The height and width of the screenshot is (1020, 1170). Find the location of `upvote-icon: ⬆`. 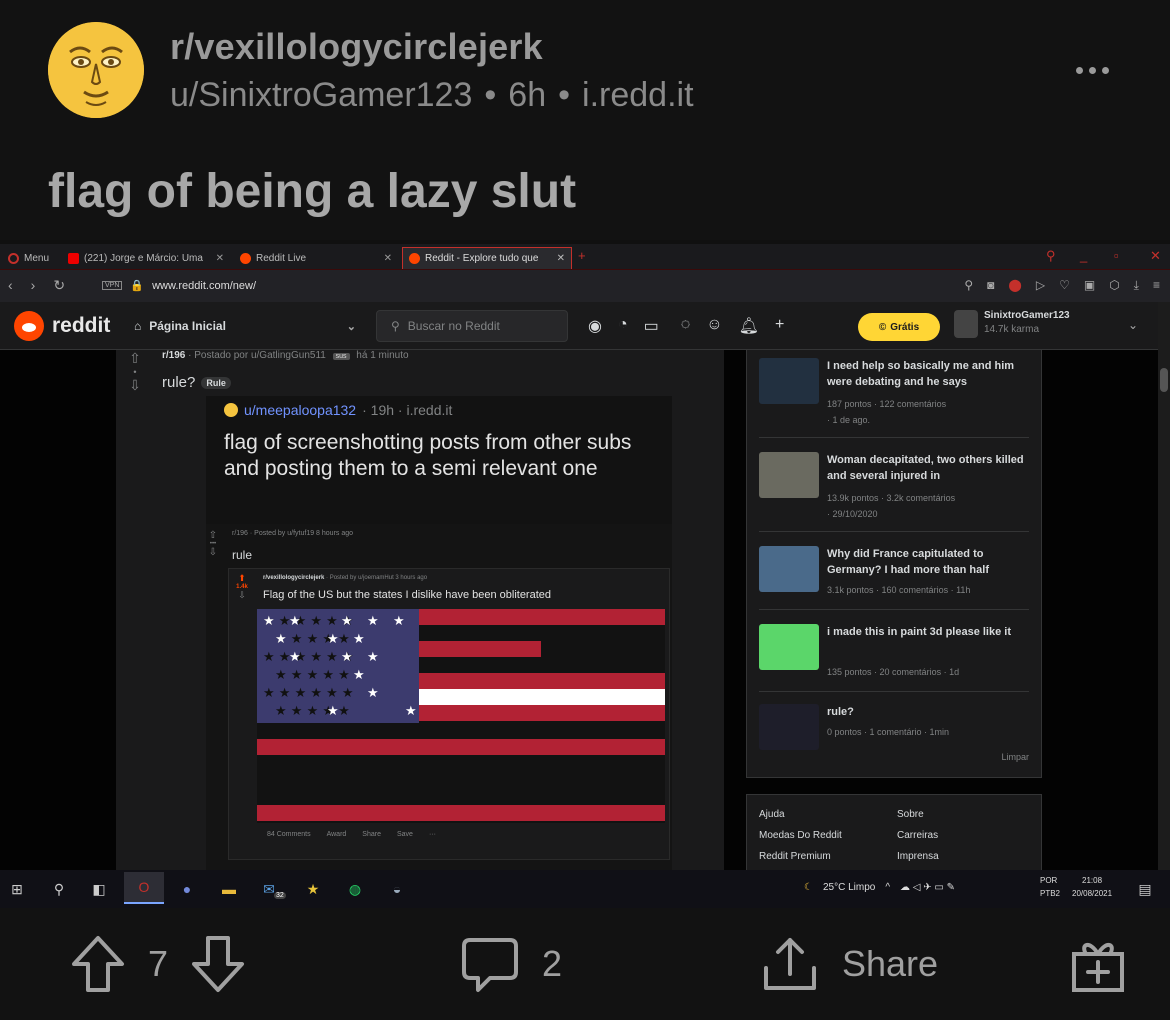

upvote-icon: ⬆ is located at coordinates (242, 578).